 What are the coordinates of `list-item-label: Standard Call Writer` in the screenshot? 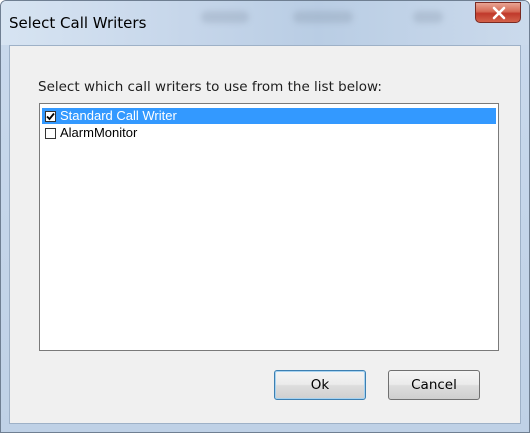 It's located at (118, 115).